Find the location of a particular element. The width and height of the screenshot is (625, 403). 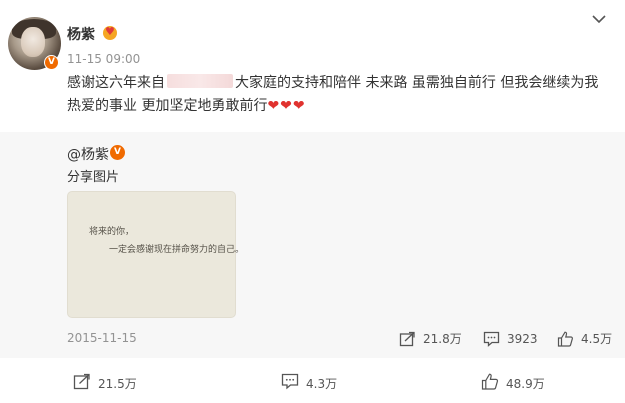

repost-like-count: 4.5万 is located at coordinates (597, 339).